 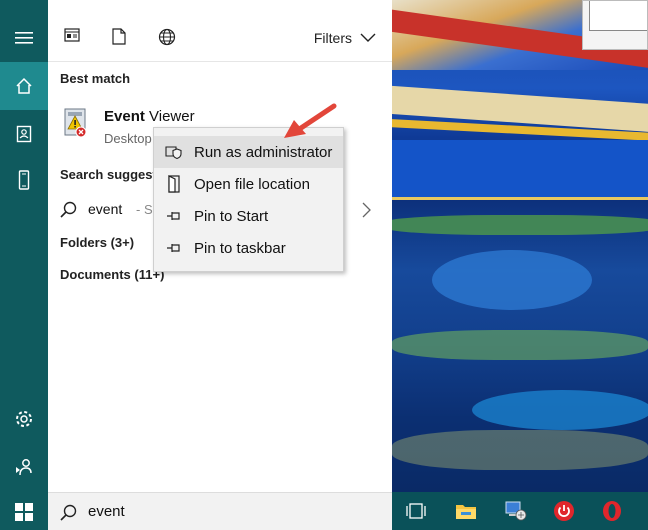 What do you see at coordinates (248, 248) in the screenshot?
I see `menu-item-pin-to-taskbar: Pin to taskbar` at bounding box center [248, 248].